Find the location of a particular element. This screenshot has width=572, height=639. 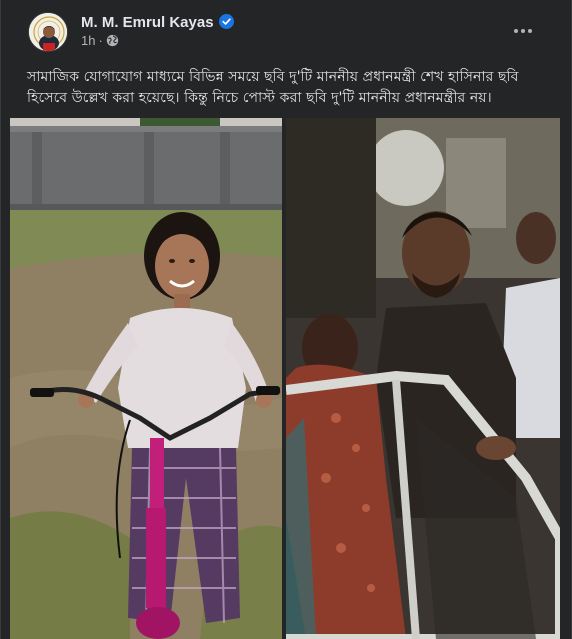

verified-badge-icon is located at coordinates (226, 21).